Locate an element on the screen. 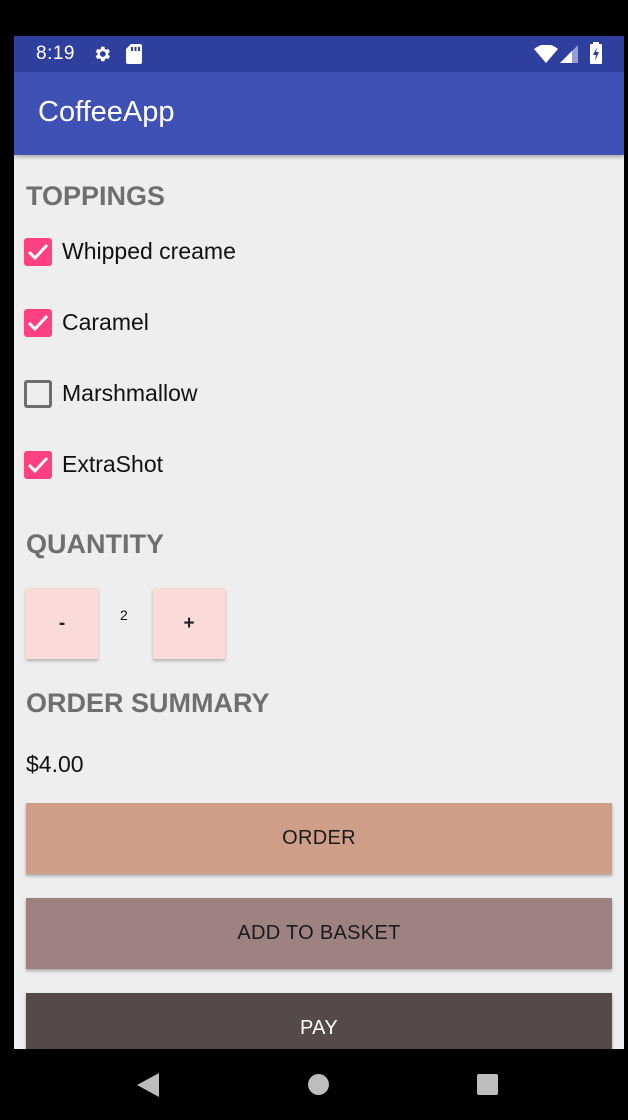  order-price: $4.00 is located at coordinates (55, 764).